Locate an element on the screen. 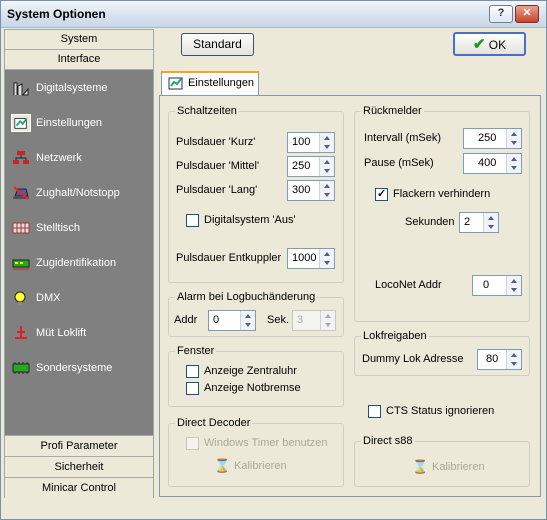  tab-einstellungen: Einstellungen is located at coordinates (210, 83).